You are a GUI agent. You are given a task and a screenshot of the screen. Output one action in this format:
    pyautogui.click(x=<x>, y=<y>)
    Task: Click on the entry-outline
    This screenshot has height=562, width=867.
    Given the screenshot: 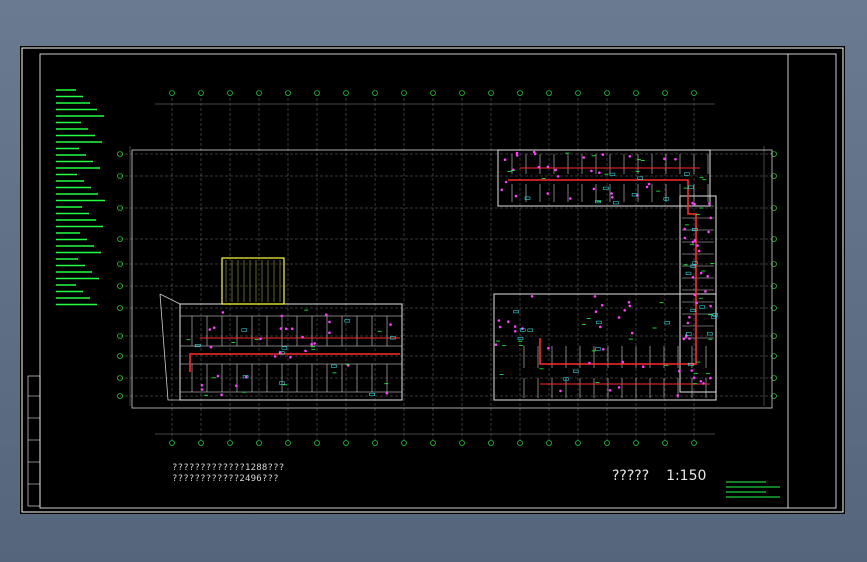 What is the action you would take?
    pyautogui.click(x=170, y=347)
    